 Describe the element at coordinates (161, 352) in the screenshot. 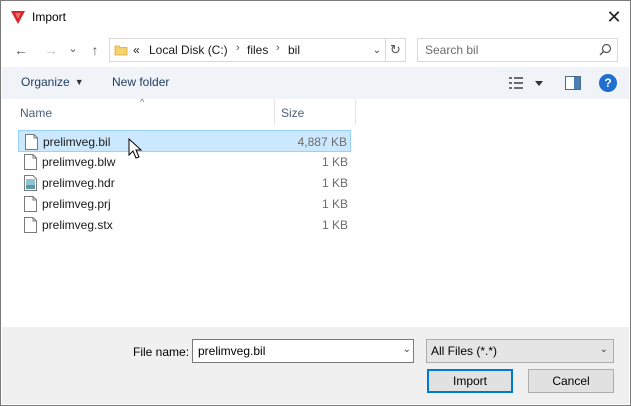

I see `file-name-label: File name:` at that location.